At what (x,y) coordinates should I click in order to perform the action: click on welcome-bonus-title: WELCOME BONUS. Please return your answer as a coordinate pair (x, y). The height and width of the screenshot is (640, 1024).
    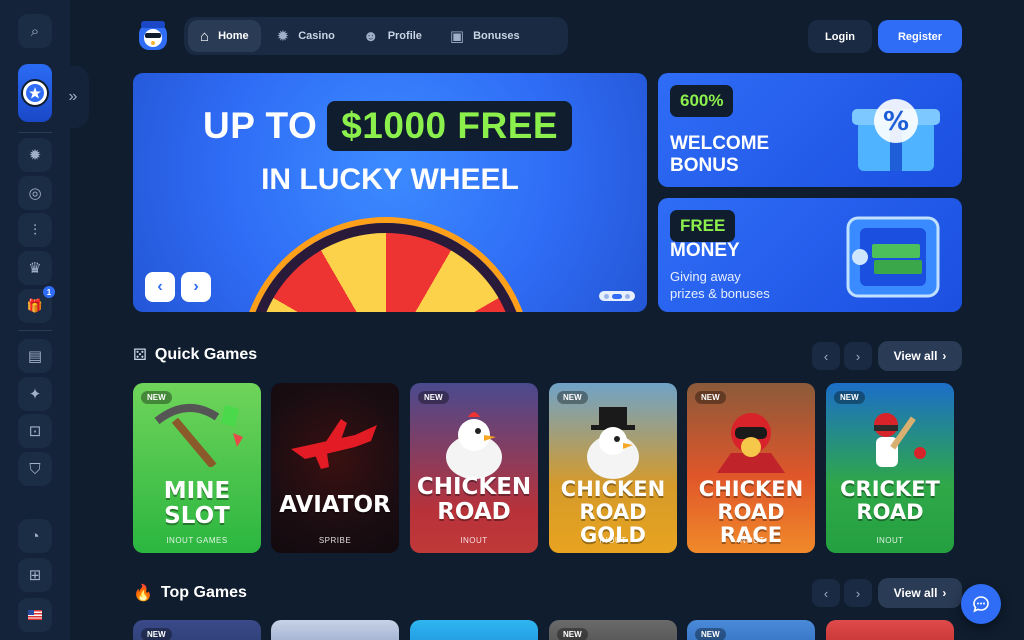
    Looking at the image, I should click on (719, 155).